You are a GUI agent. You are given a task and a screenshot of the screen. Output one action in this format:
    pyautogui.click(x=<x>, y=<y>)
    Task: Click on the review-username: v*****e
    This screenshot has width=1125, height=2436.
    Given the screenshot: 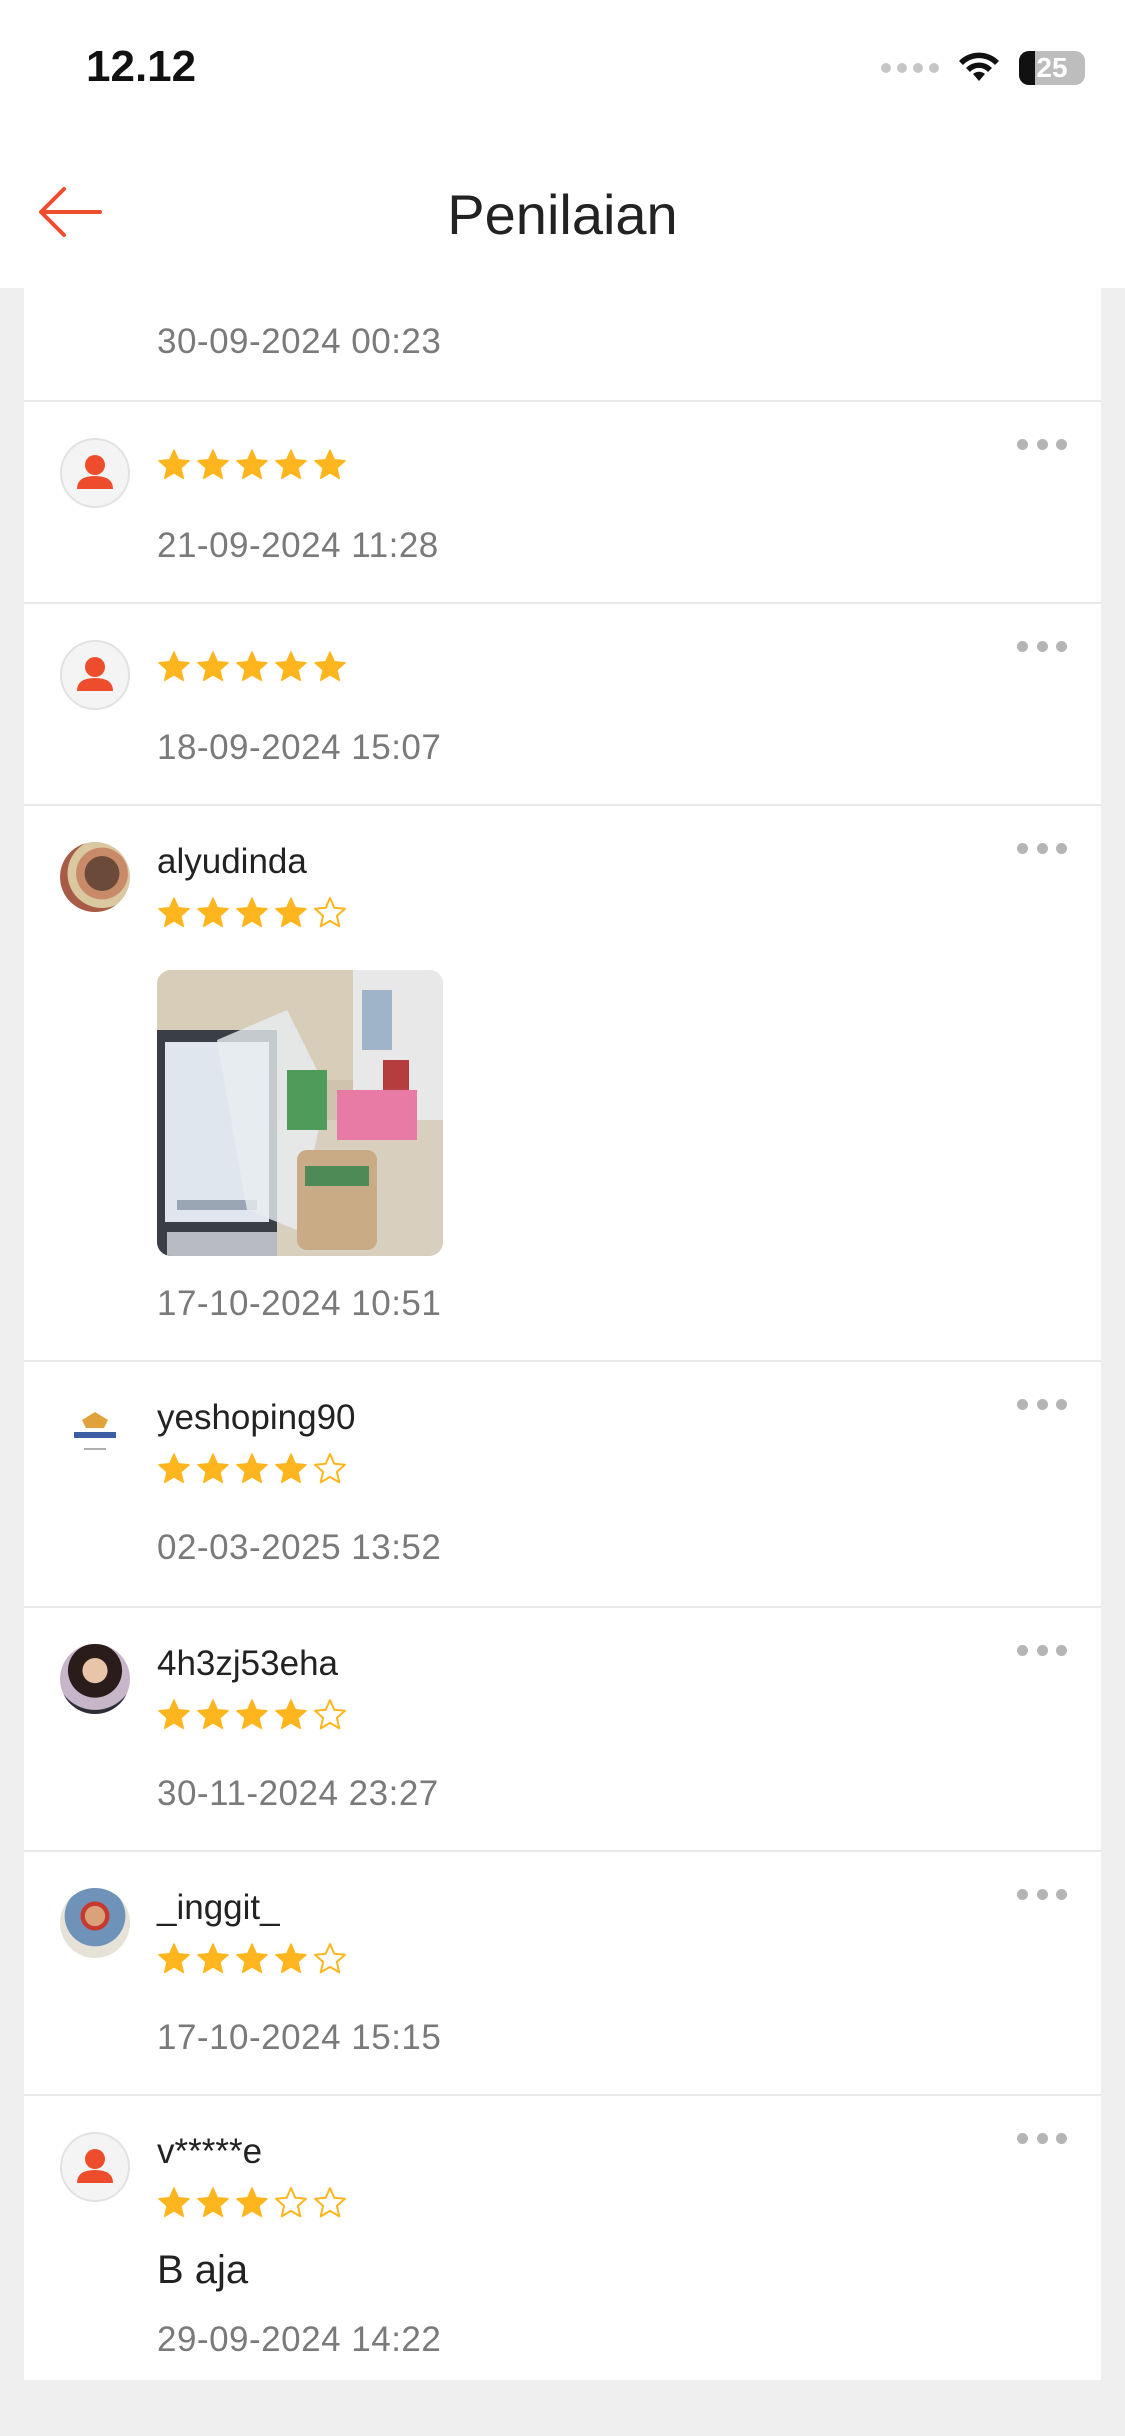 What is the action you would take?
    pyautogui.click(x=210, y=2151)
    